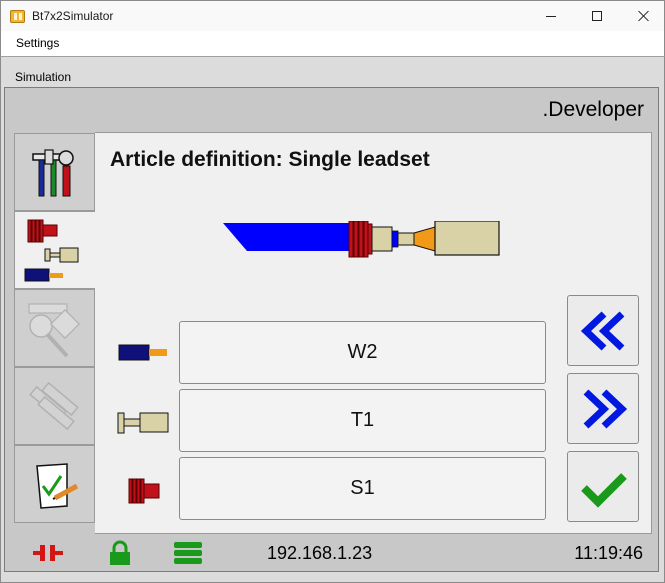 This screenshot has height=583, width=665. I want to click on leadset-diagram, so click(361, 239).